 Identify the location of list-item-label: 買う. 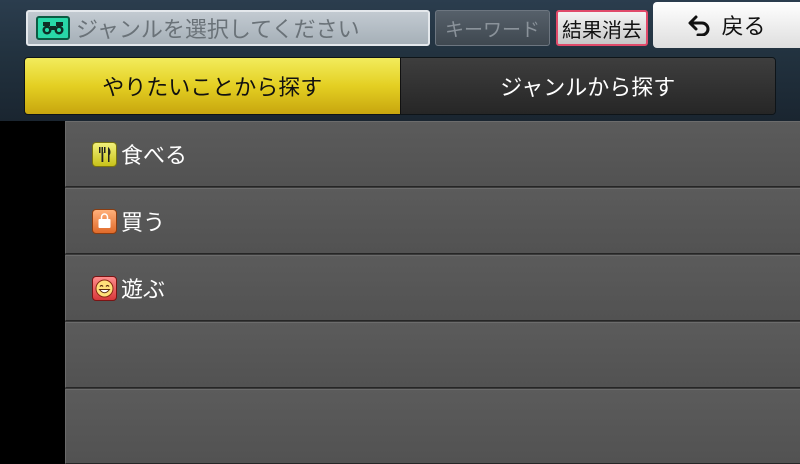
(143, 223).